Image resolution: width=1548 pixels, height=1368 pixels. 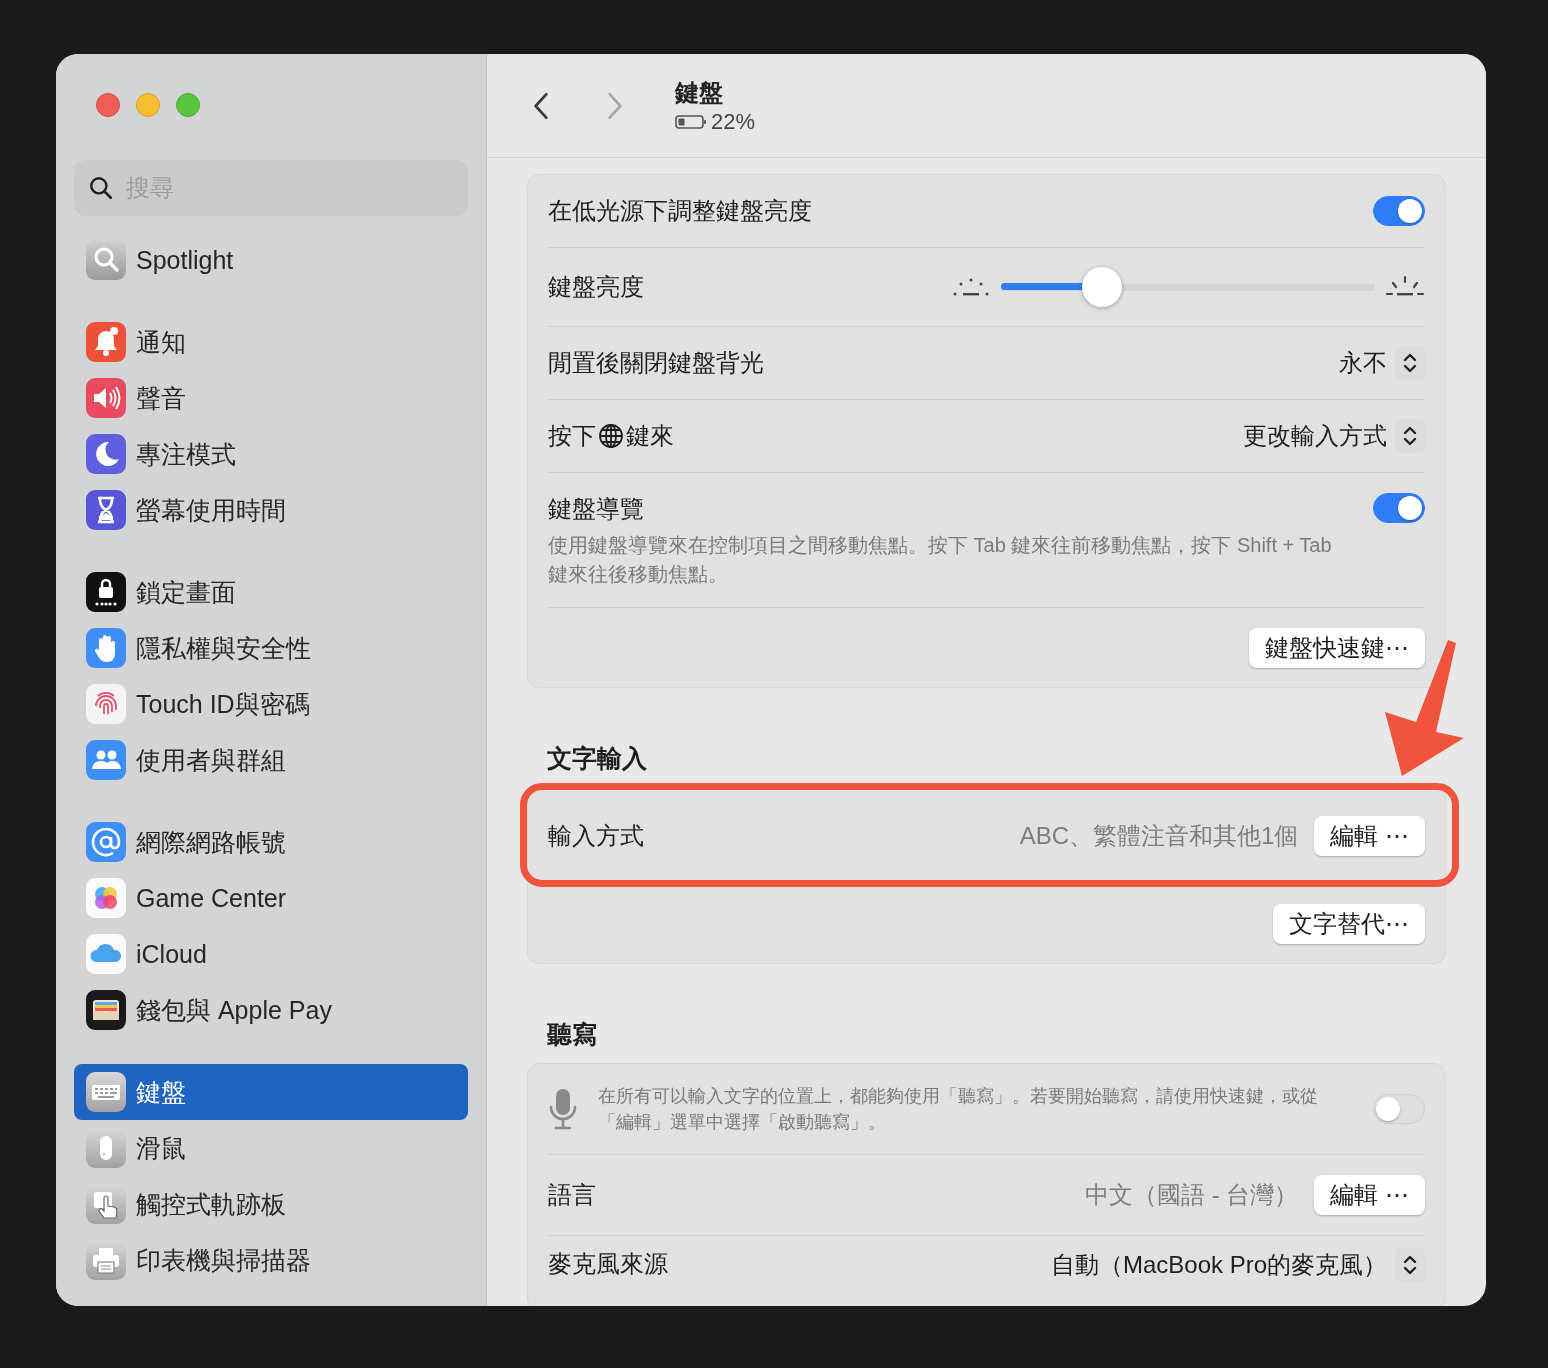 What do you see at coordinates (148, 105) in the screenshot?
I see `minimize-button` at bounding box center [148, 105].